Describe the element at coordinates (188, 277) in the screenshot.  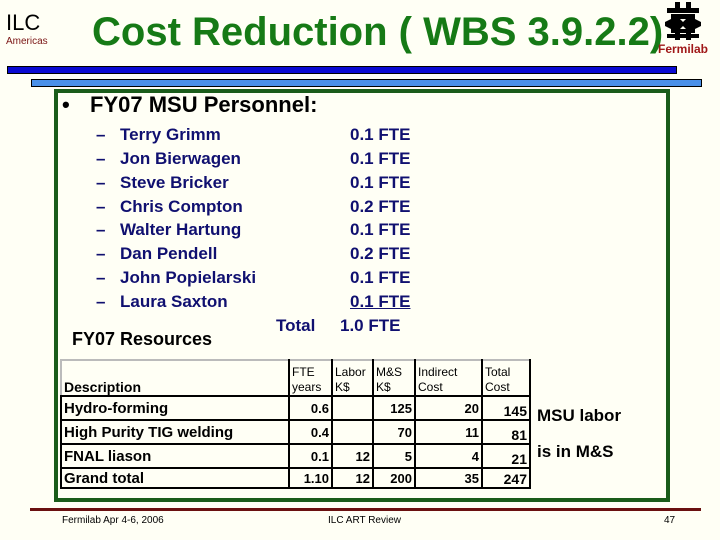
I see `person-name: John Popielarski` at that location.